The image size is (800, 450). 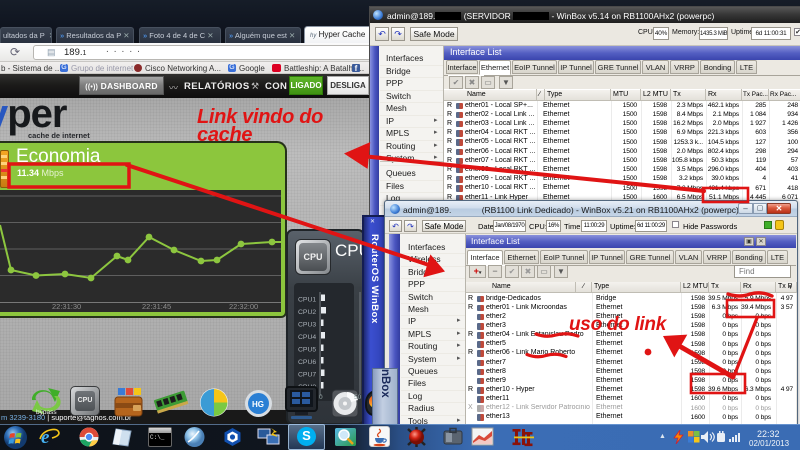 I want to click on svg-text: 22:32:00, so click(x=243, y=306).